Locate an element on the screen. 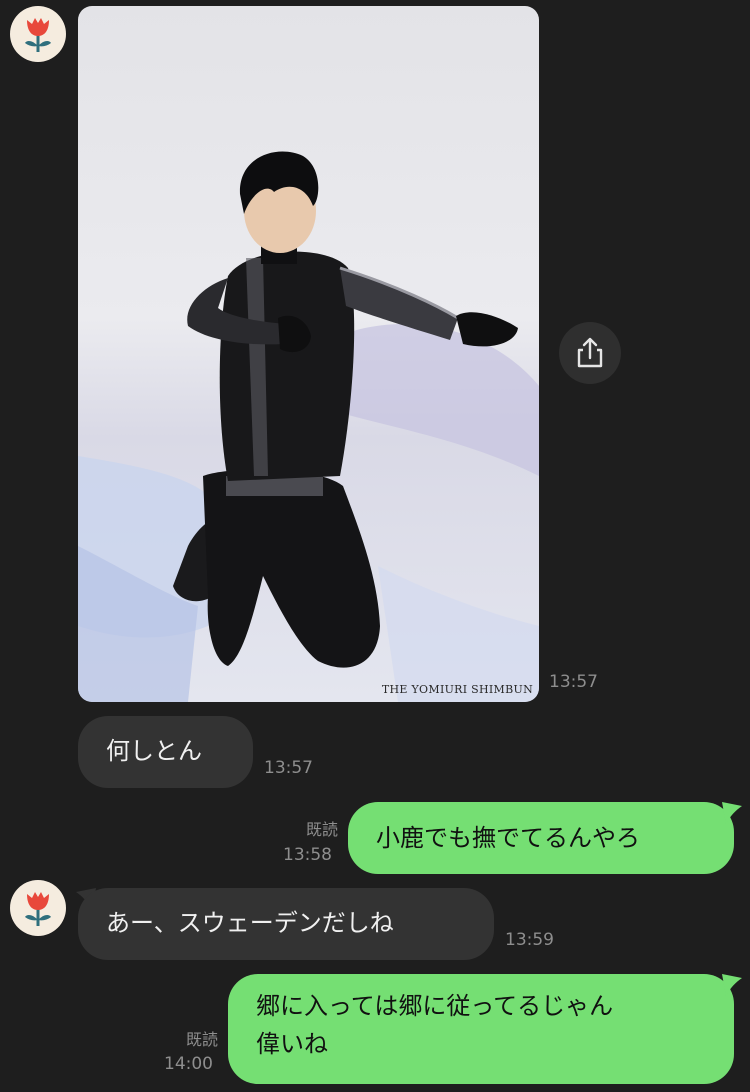 The width and height of the screenshot is (750, 1092). share-icon is located at coordinates (590, 352).